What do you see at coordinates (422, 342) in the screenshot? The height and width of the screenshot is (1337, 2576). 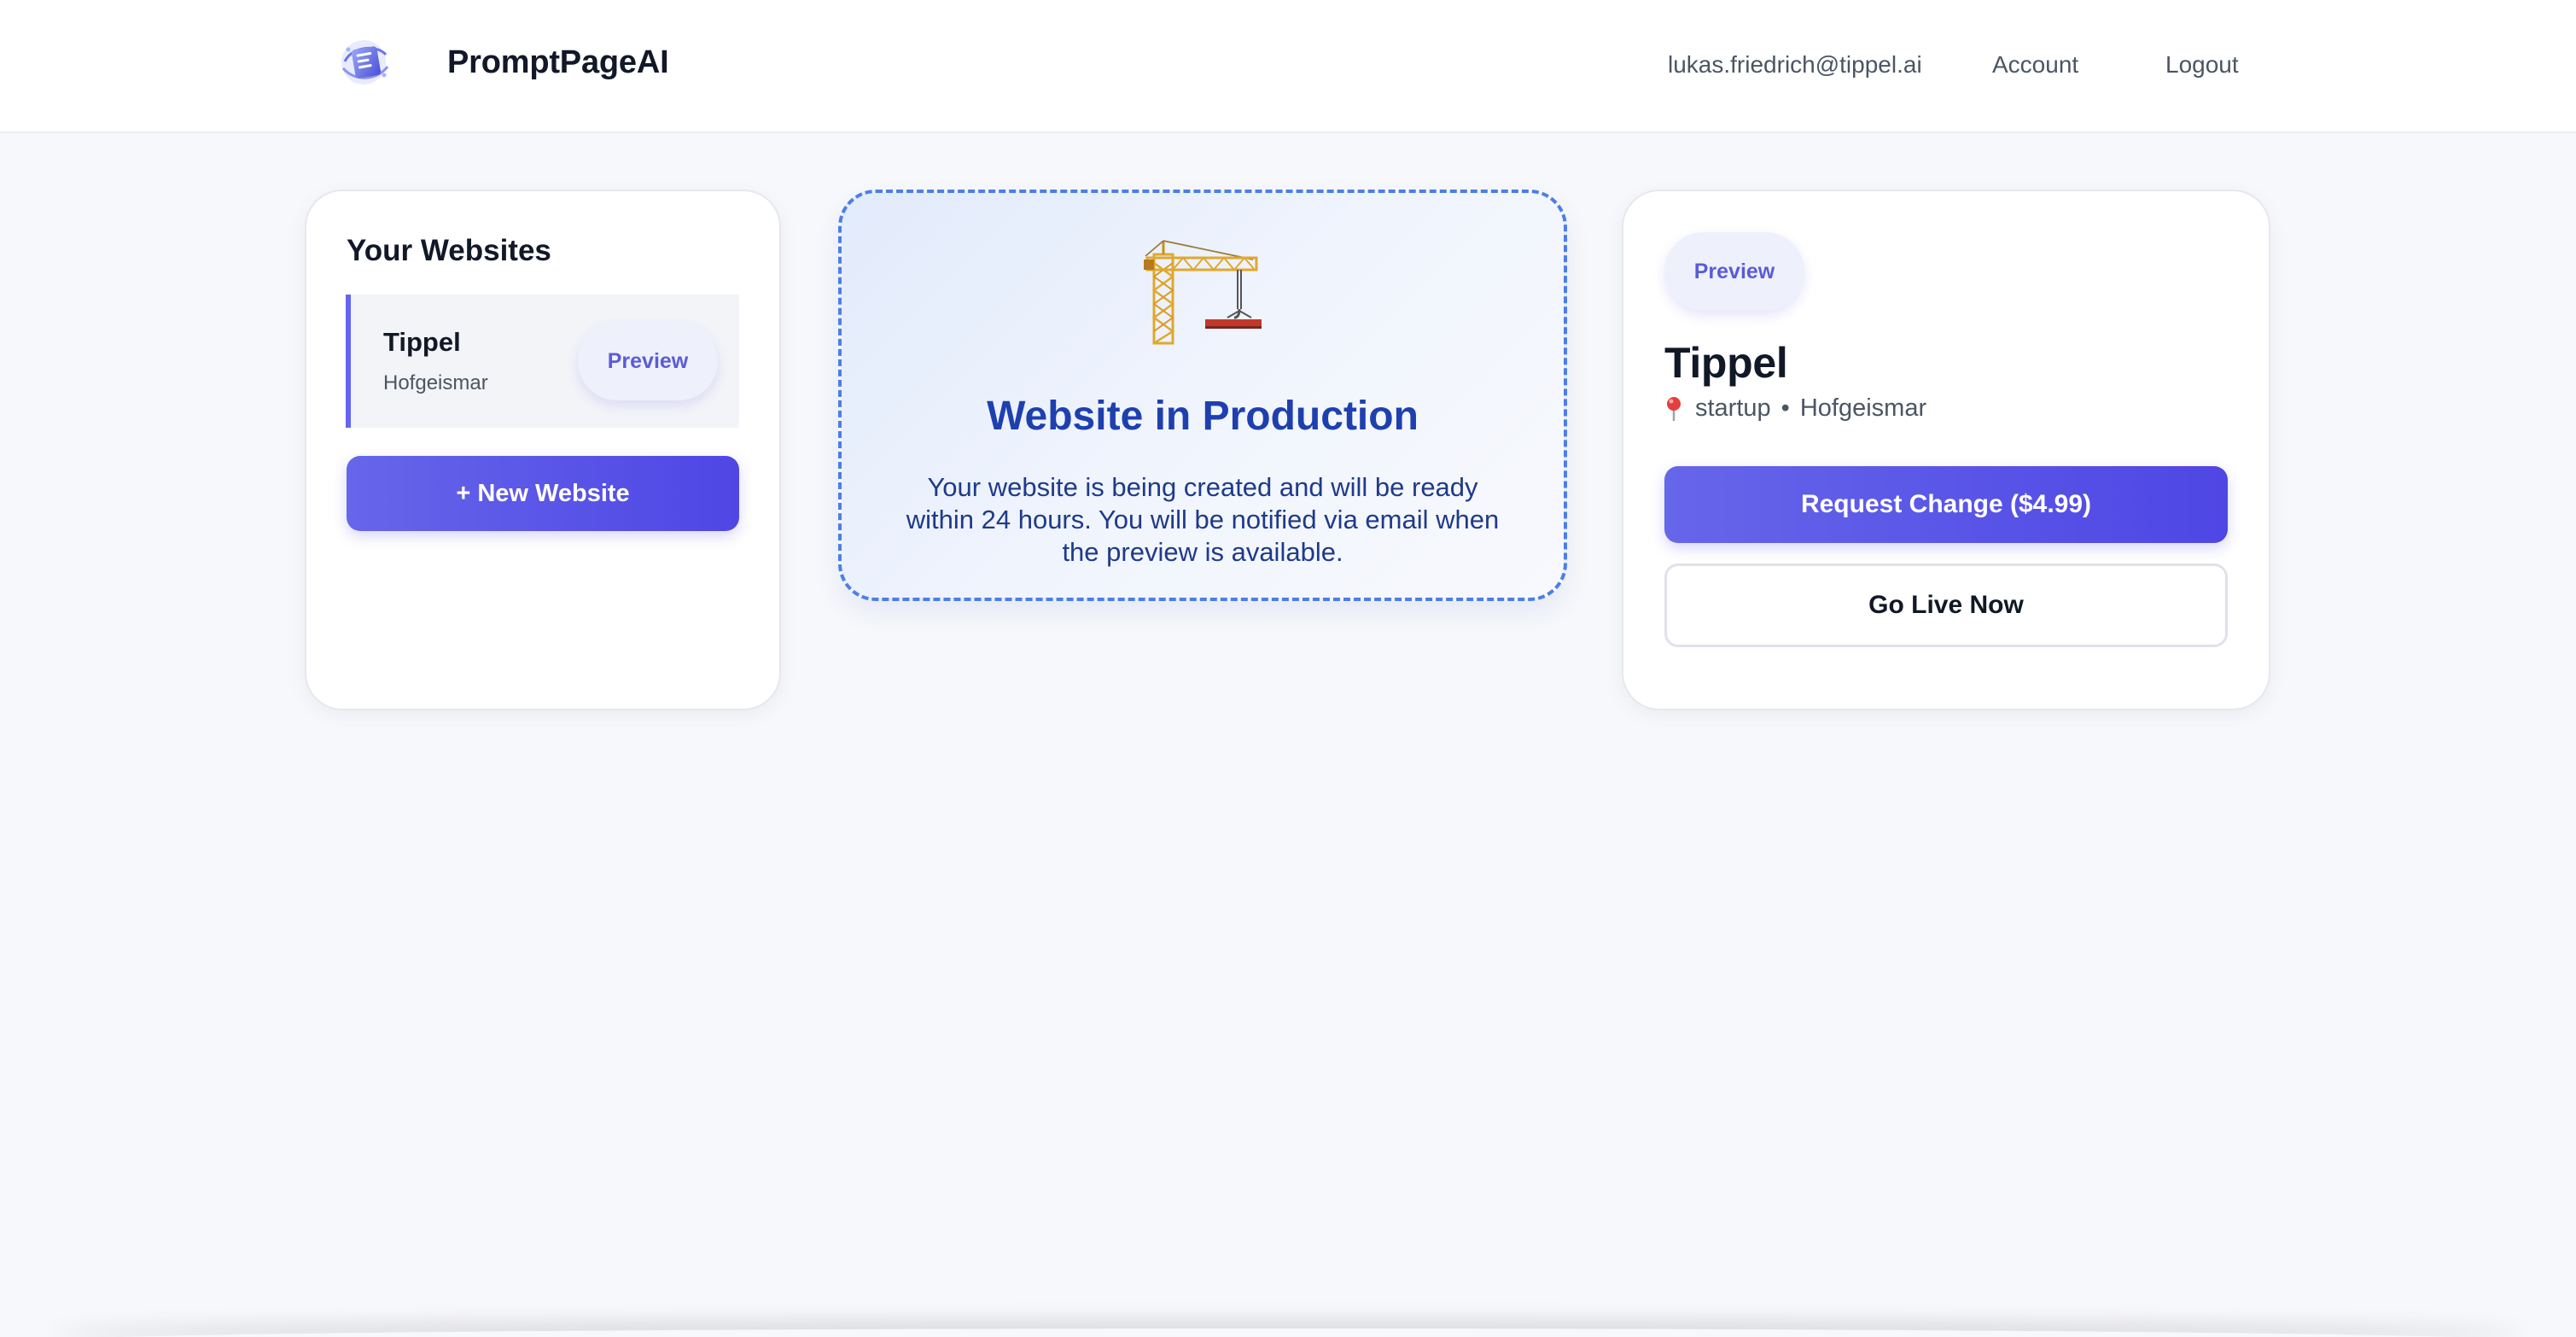 I see `website-name: Tippel` at bounding box center [422, 342].